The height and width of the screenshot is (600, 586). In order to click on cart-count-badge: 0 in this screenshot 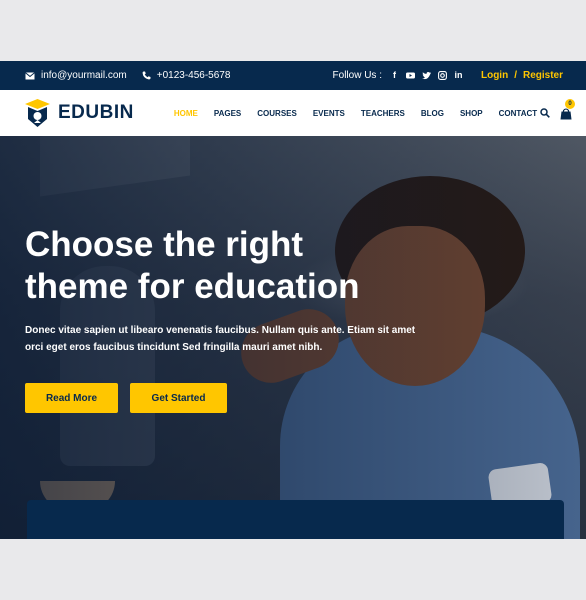, I will do `click(570, 104)`.